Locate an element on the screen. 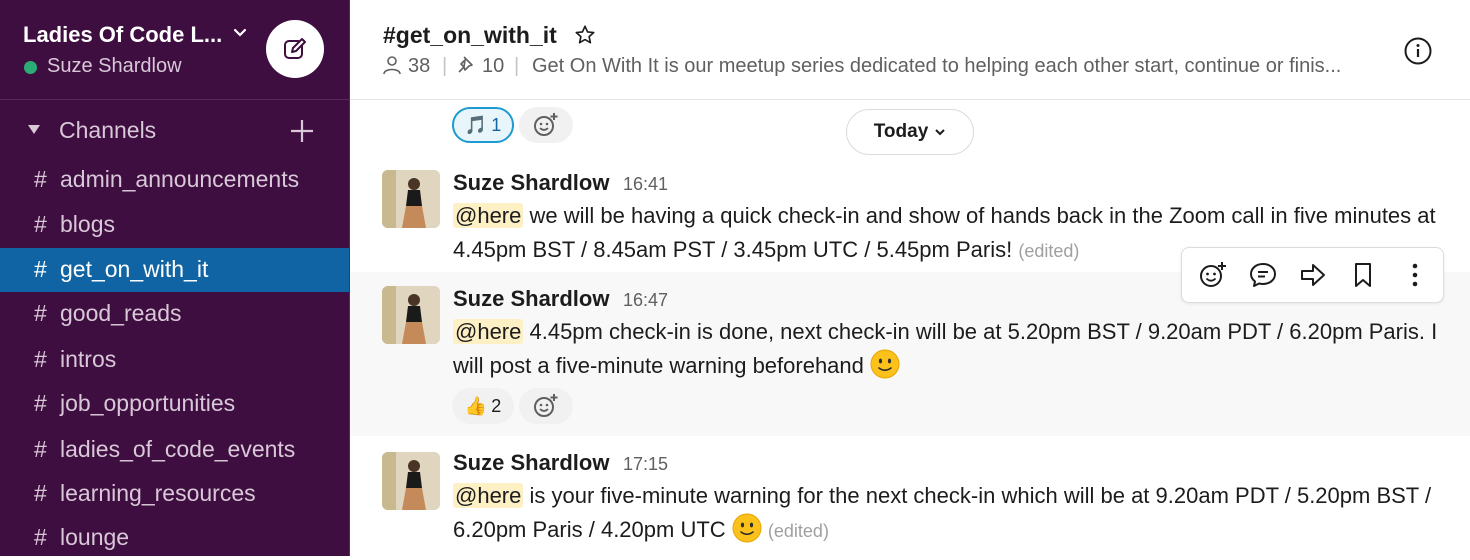 The height and width of the screenshot is (560, 1470). star-icon is located at coordinates (585, 35).